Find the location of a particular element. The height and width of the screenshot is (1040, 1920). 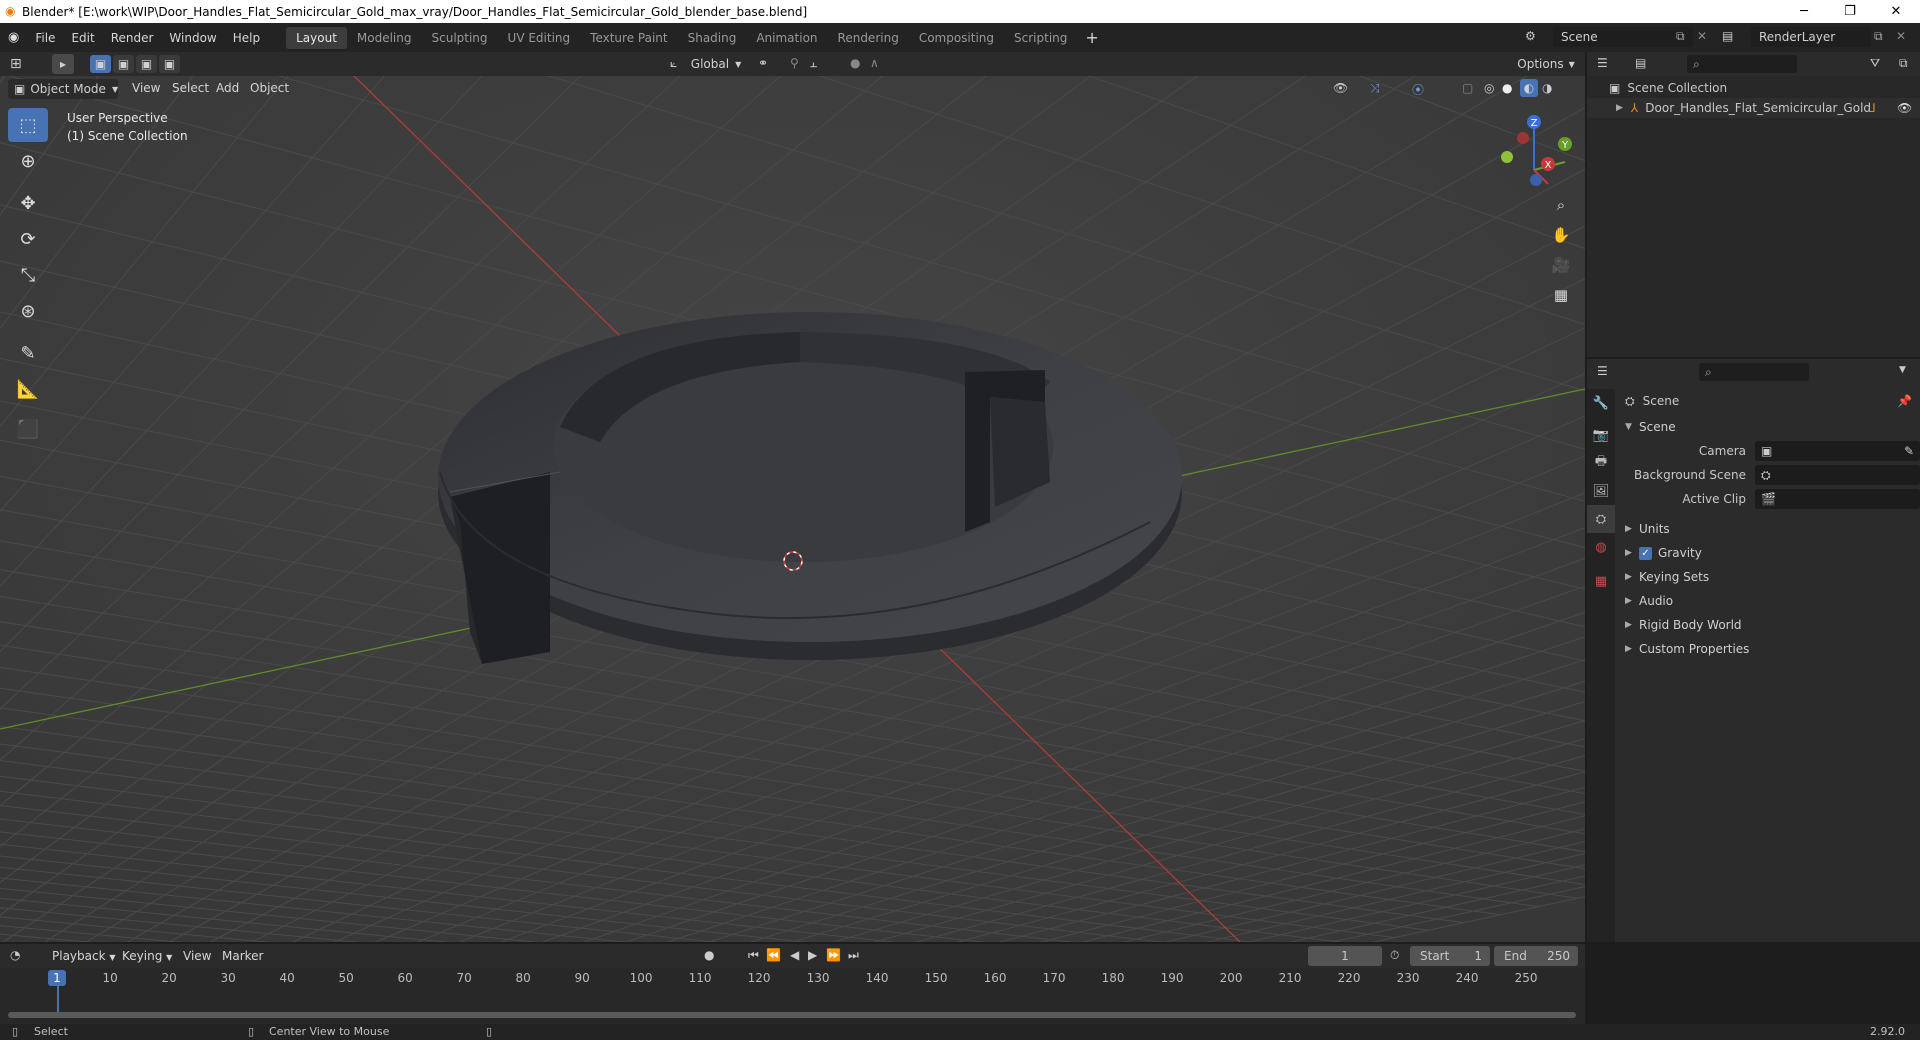

outliner-filter-icon: ⛛ is located at coordinates (1875, 63).